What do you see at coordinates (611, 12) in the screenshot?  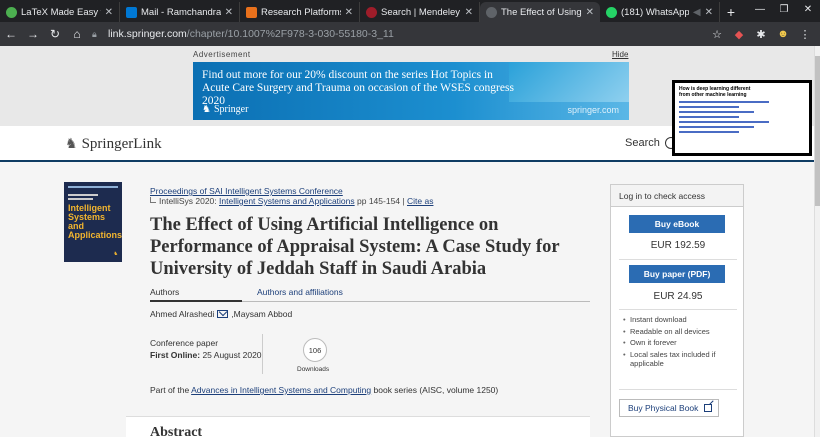 I see `whatsapp-favicon-icon` at bounding box center [611, 12].